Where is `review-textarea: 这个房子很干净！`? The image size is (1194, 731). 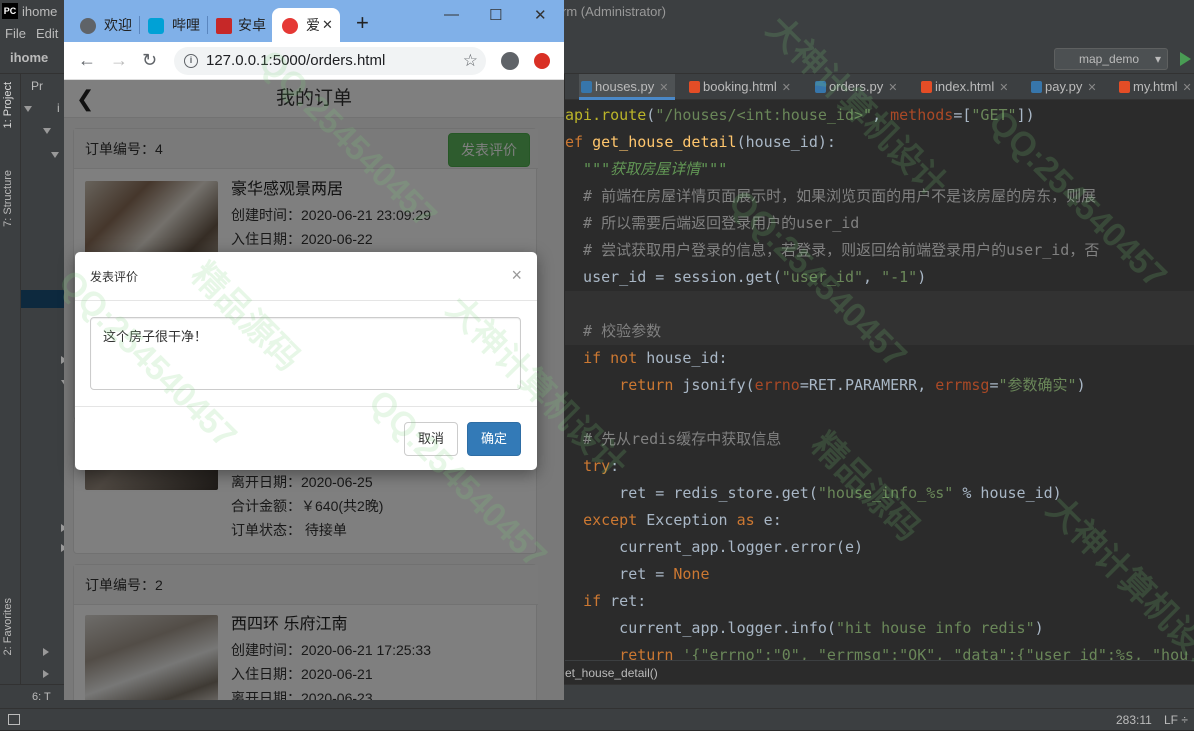
review-textarea: 这个房子很干净！ is located at coordinates (305, 353).